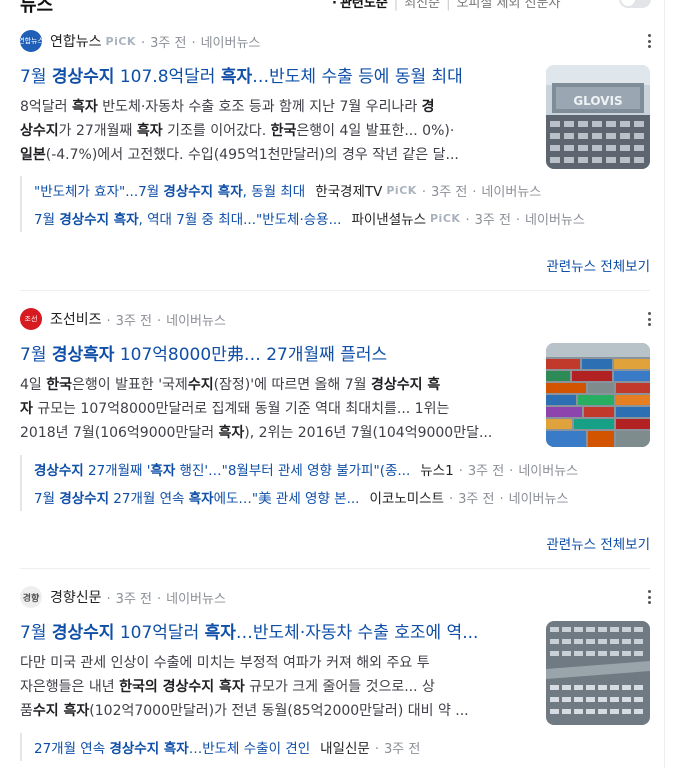  I want to click on article-thumbnail: GLOVIS, so click(598, 117).